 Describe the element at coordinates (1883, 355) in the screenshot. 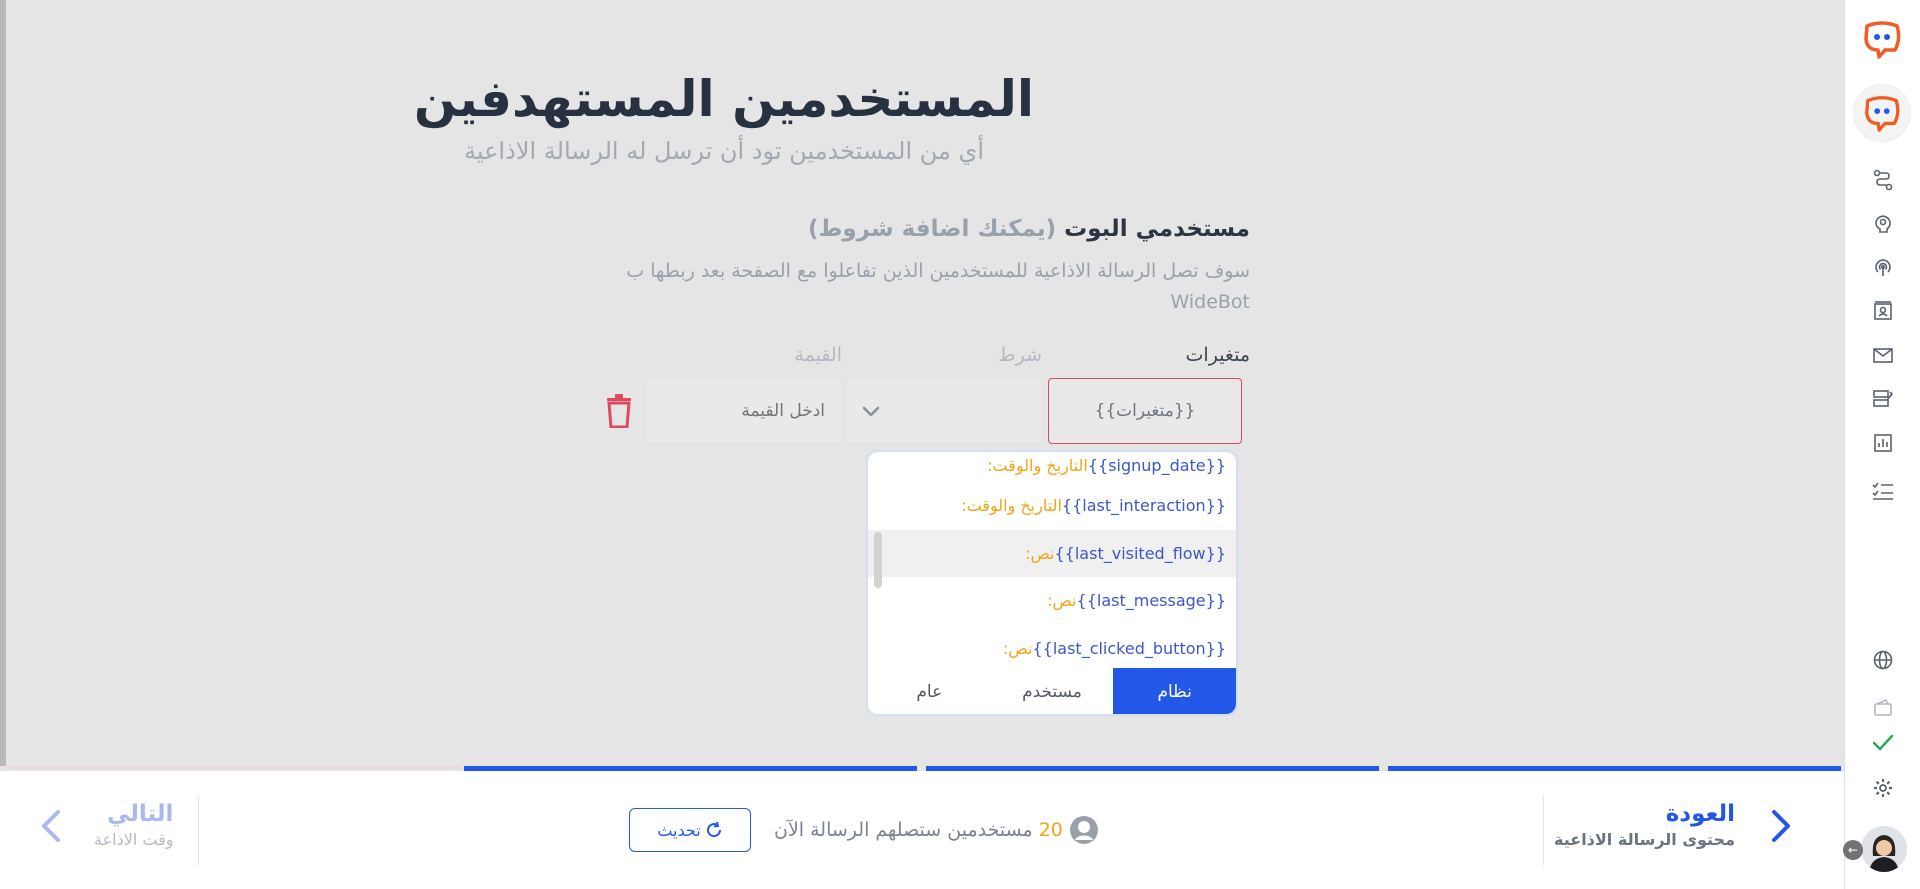

I see `inbox-icon` at that location.